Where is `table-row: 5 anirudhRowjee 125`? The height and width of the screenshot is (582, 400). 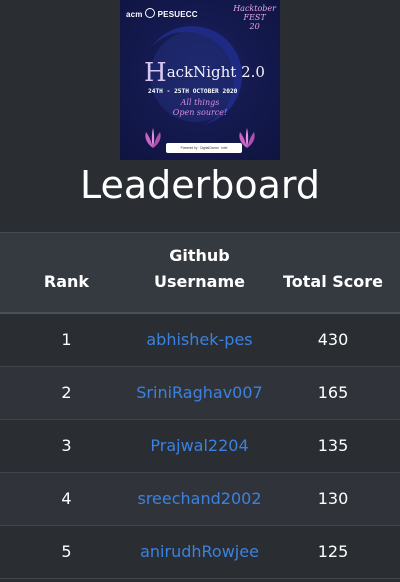 table-row: 5 anirudhRowjee 125 is located at coordinates (200, 552).